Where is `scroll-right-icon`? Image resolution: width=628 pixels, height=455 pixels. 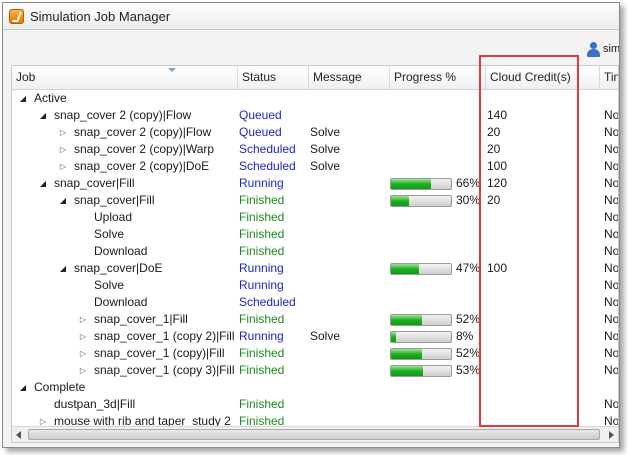
scroll-right-icon is located at coordinates (611, 435).